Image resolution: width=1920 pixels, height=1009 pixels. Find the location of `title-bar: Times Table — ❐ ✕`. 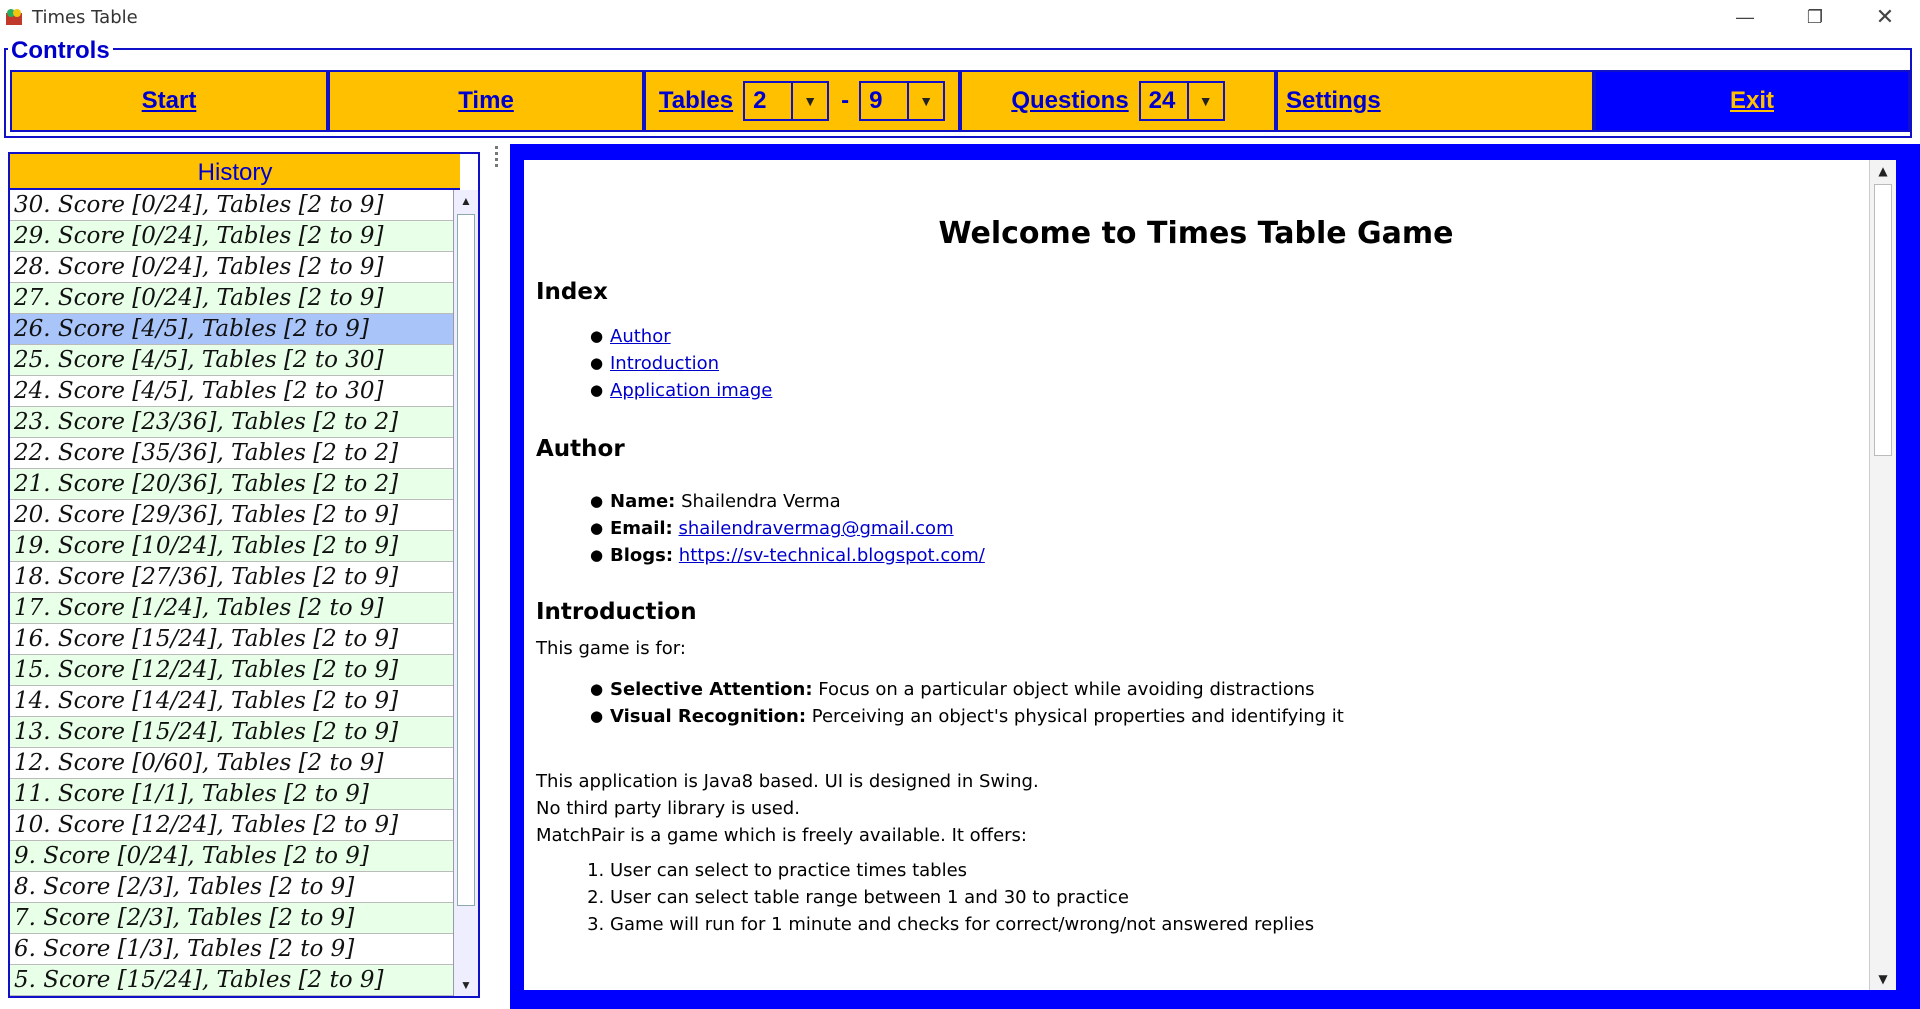

title-bar: Times Table — ❐ ✕ is located at coordinates (960, 17).